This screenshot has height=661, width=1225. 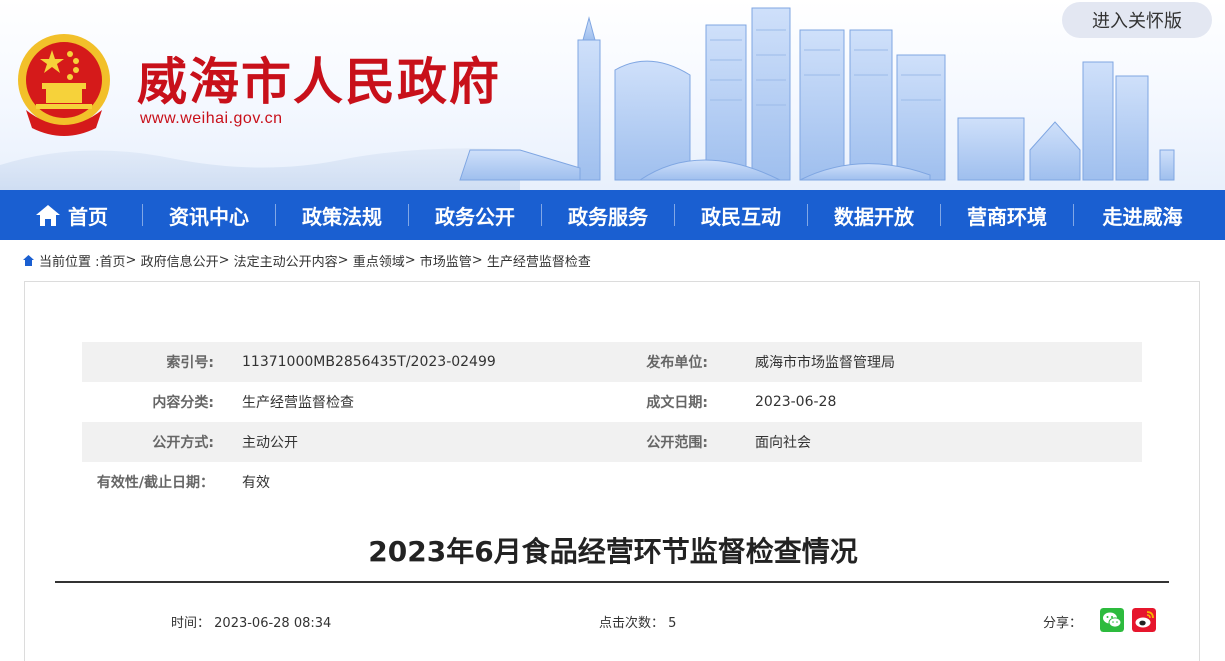 I want to click on publish-time: 时间： 2023-06-28 08:34, so click(x=251, y=621).